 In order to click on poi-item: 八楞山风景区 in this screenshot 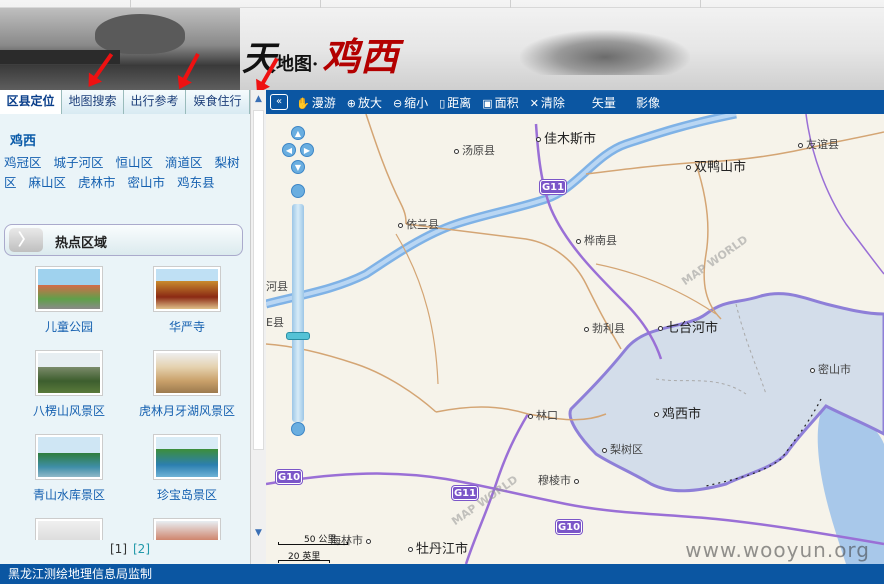, I will do `click(69, 384)`.